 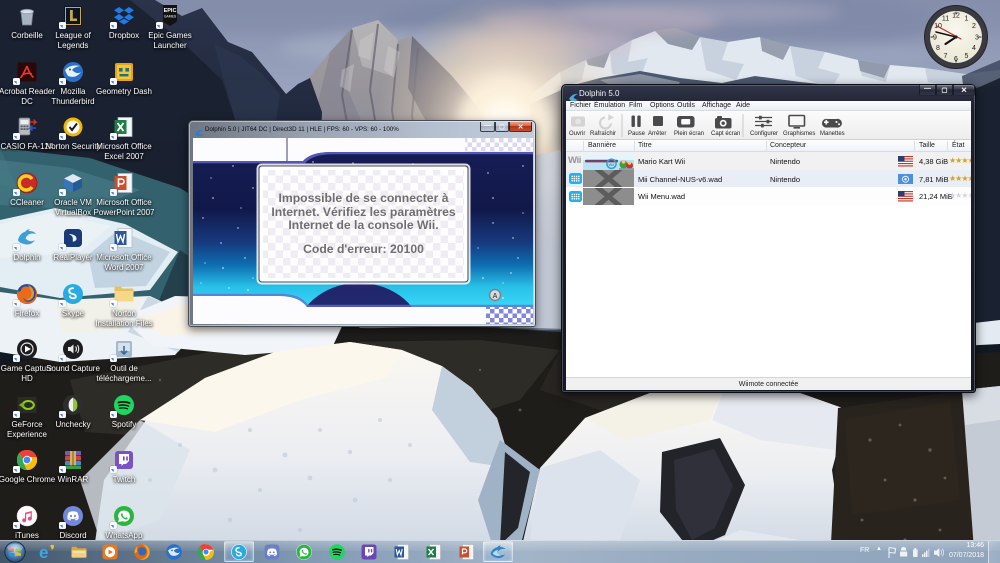 What do you see at coordinates (945, 19) in the screenshot?
I see `svg-text: 11` at bounding box center [945, 19].